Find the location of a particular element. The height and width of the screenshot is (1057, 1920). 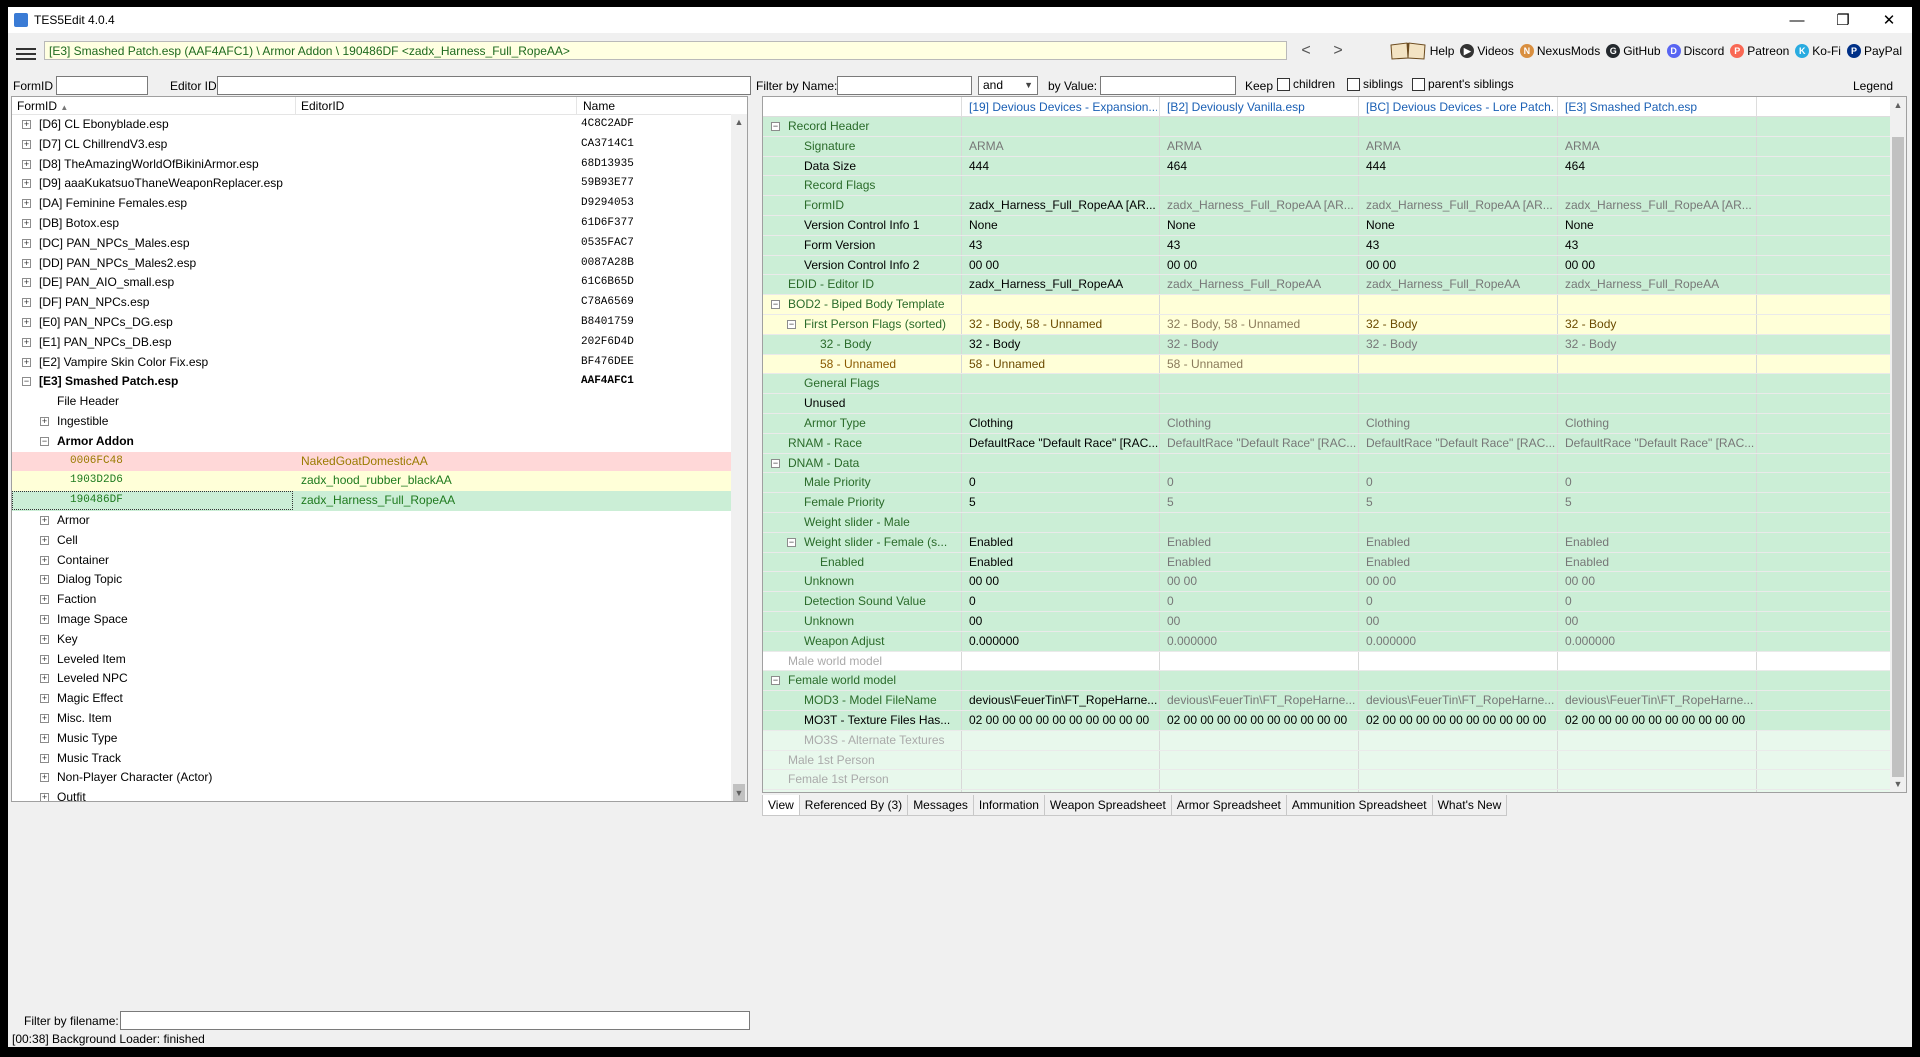

col-plugin-b2: [B2] Deviously Vanilla.esp is located at coordinates (1261, 107).